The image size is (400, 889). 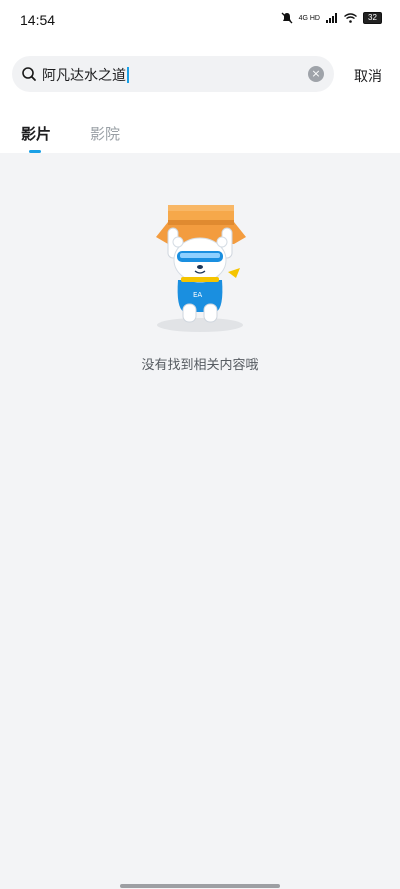 What do you see at coordinates (38, 20) in the screenshot?
I see `status-time: 14:54` at bounding box center [38, 20].